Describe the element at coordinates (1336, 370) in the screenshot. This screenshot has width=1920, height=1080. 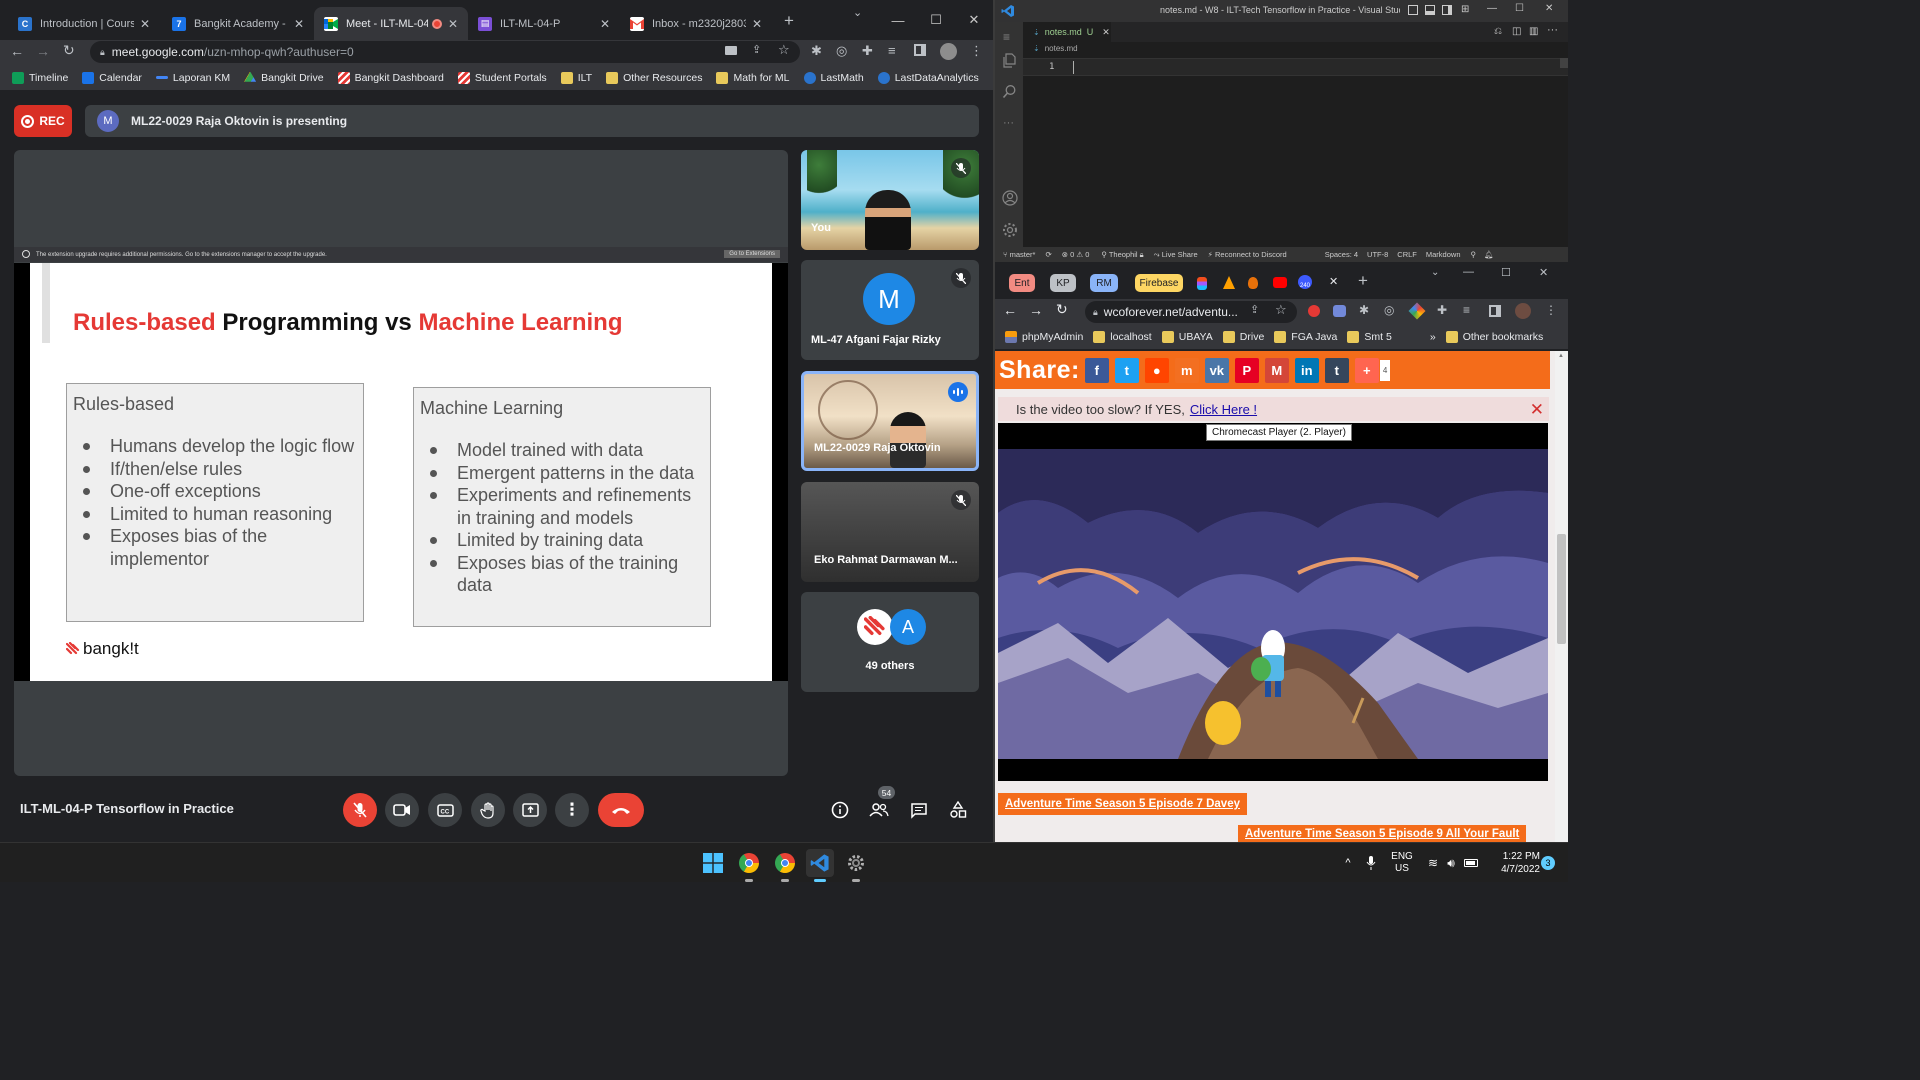
I see `tumblr-icon: t` at that location.